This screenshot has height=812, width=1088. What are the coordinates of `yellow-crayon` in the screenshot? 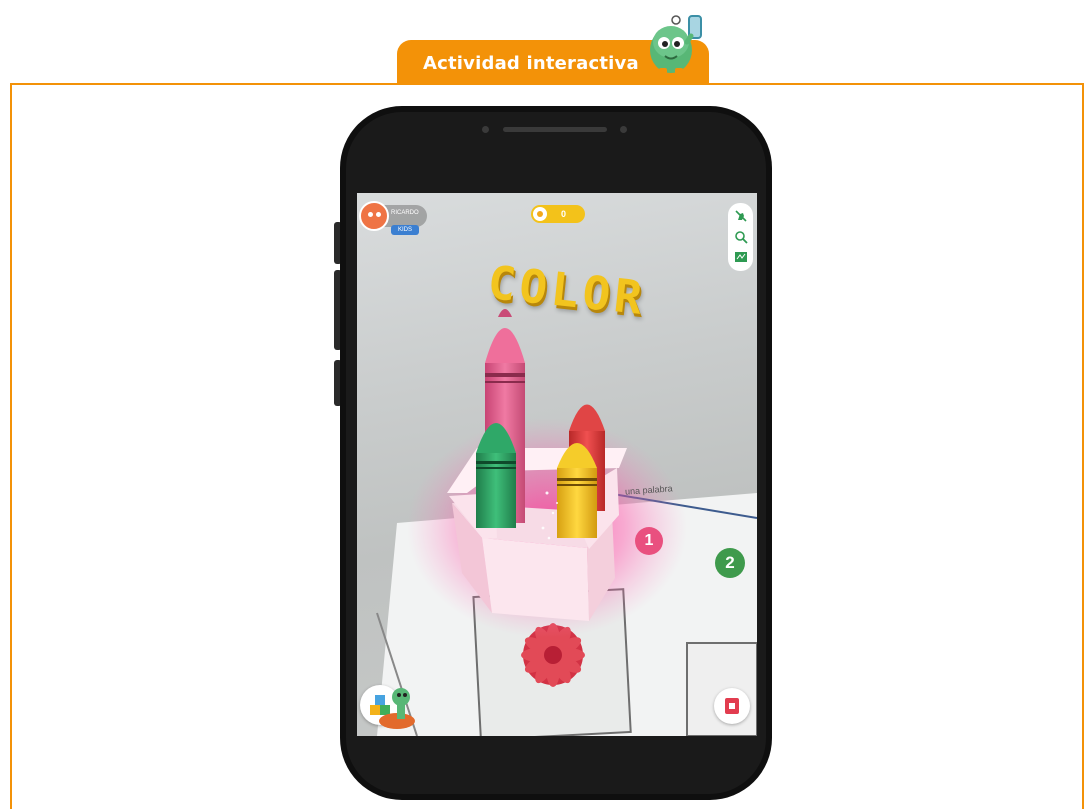 It's located at (577, 490).